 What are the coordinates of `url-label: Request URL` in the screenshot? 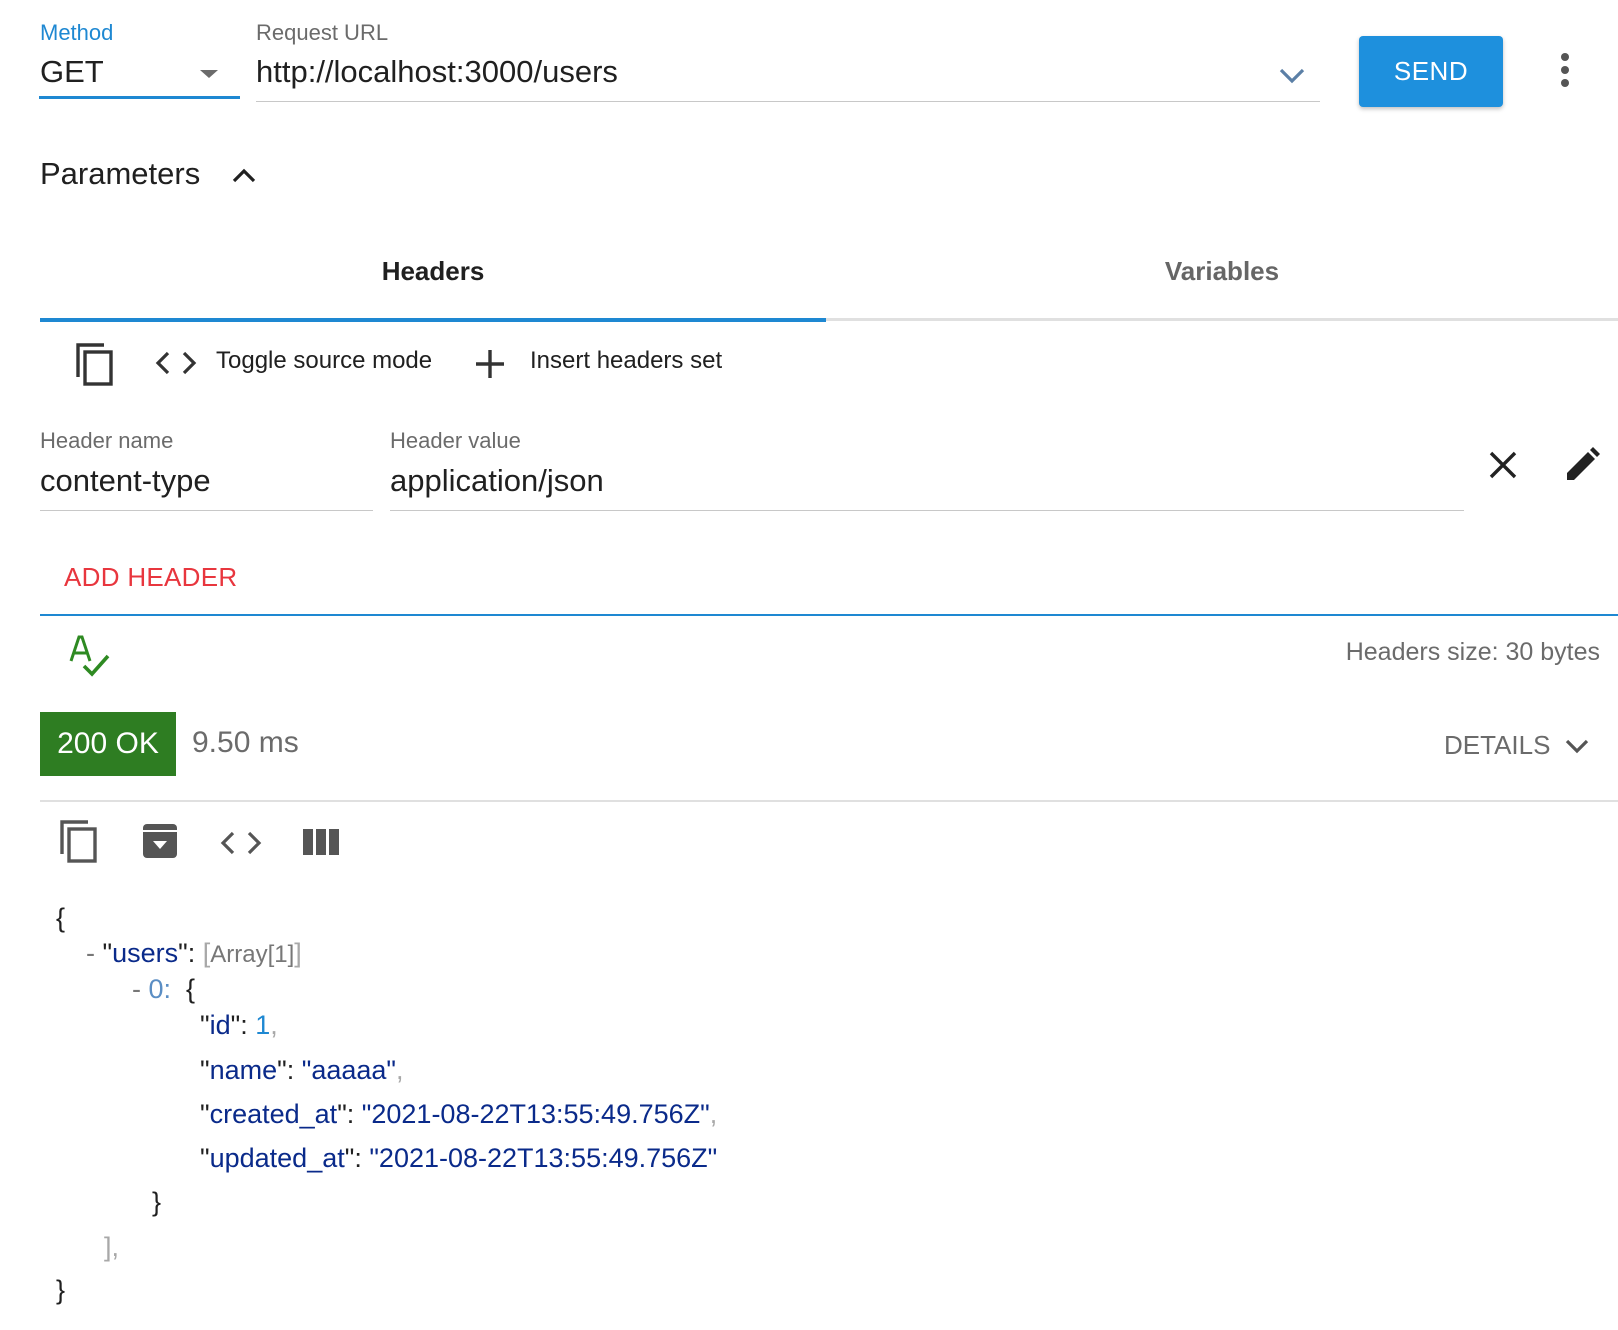 It's located at (322, 32).